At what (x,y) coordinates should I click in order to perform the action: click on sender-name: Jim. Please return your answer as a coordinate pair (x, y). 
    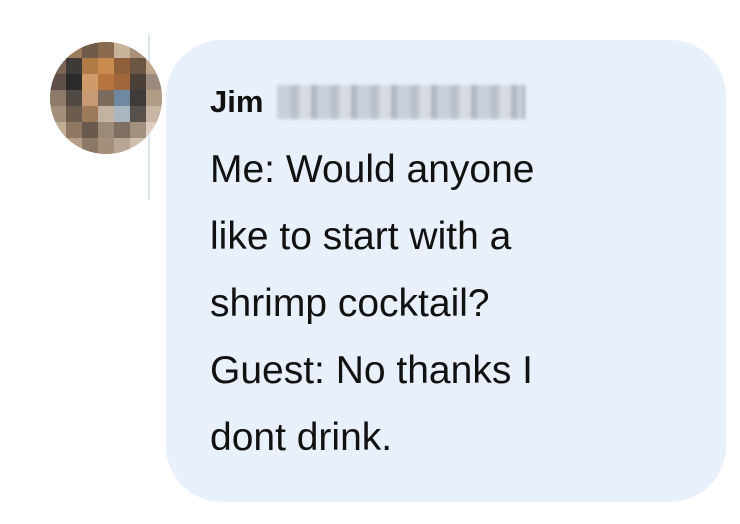
    Looking at the image, I should click on (236, 102).